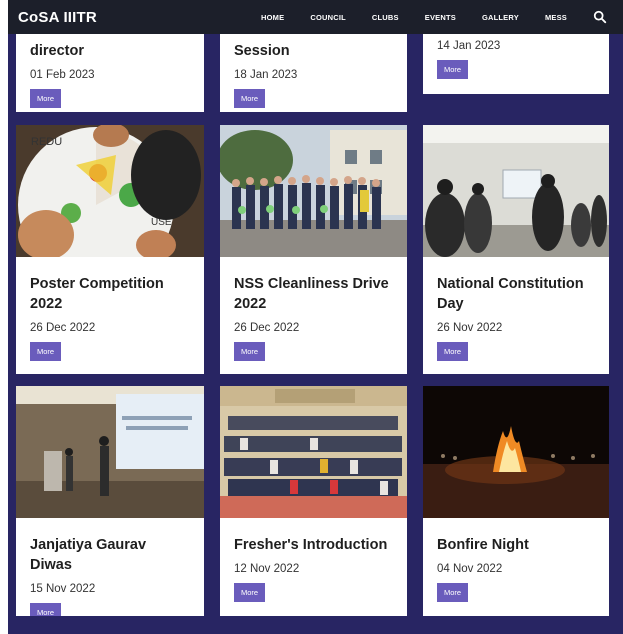  I want to click on card-body: Bonfire Night 04 Nov 2022 More, so click(516, 560).